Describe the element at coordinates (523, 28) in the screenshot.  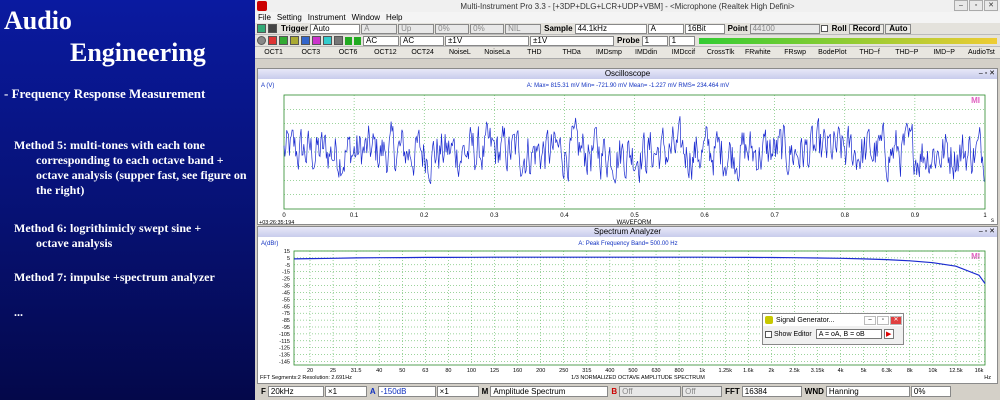
I see `nil-select: NIL` at that location.